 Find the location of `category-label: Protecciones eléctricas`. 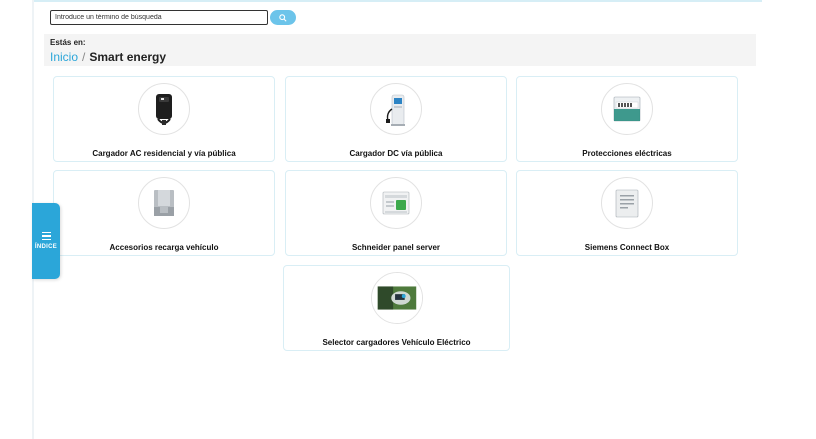

category-label: Protecciones eléctricas is located at coordinates (627, 153).